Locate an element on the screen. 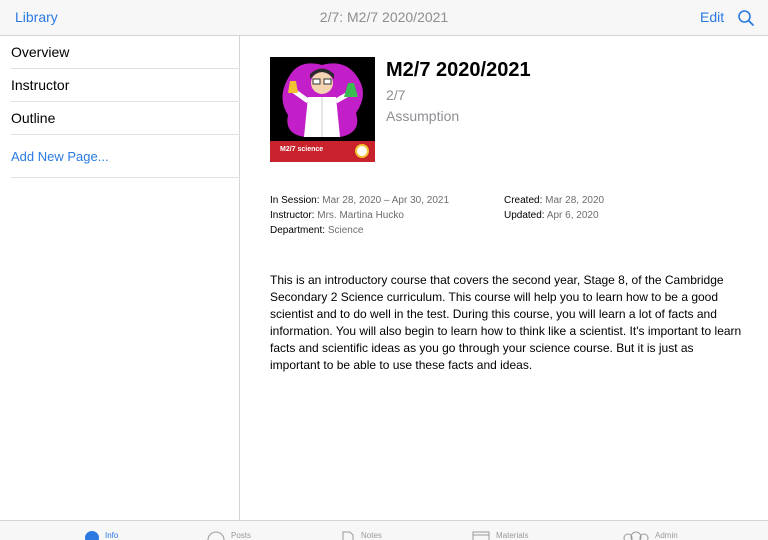 Image resolution: width=768 pixels, height=540 pixels. posts-icon is located at coordinates (216, 535).